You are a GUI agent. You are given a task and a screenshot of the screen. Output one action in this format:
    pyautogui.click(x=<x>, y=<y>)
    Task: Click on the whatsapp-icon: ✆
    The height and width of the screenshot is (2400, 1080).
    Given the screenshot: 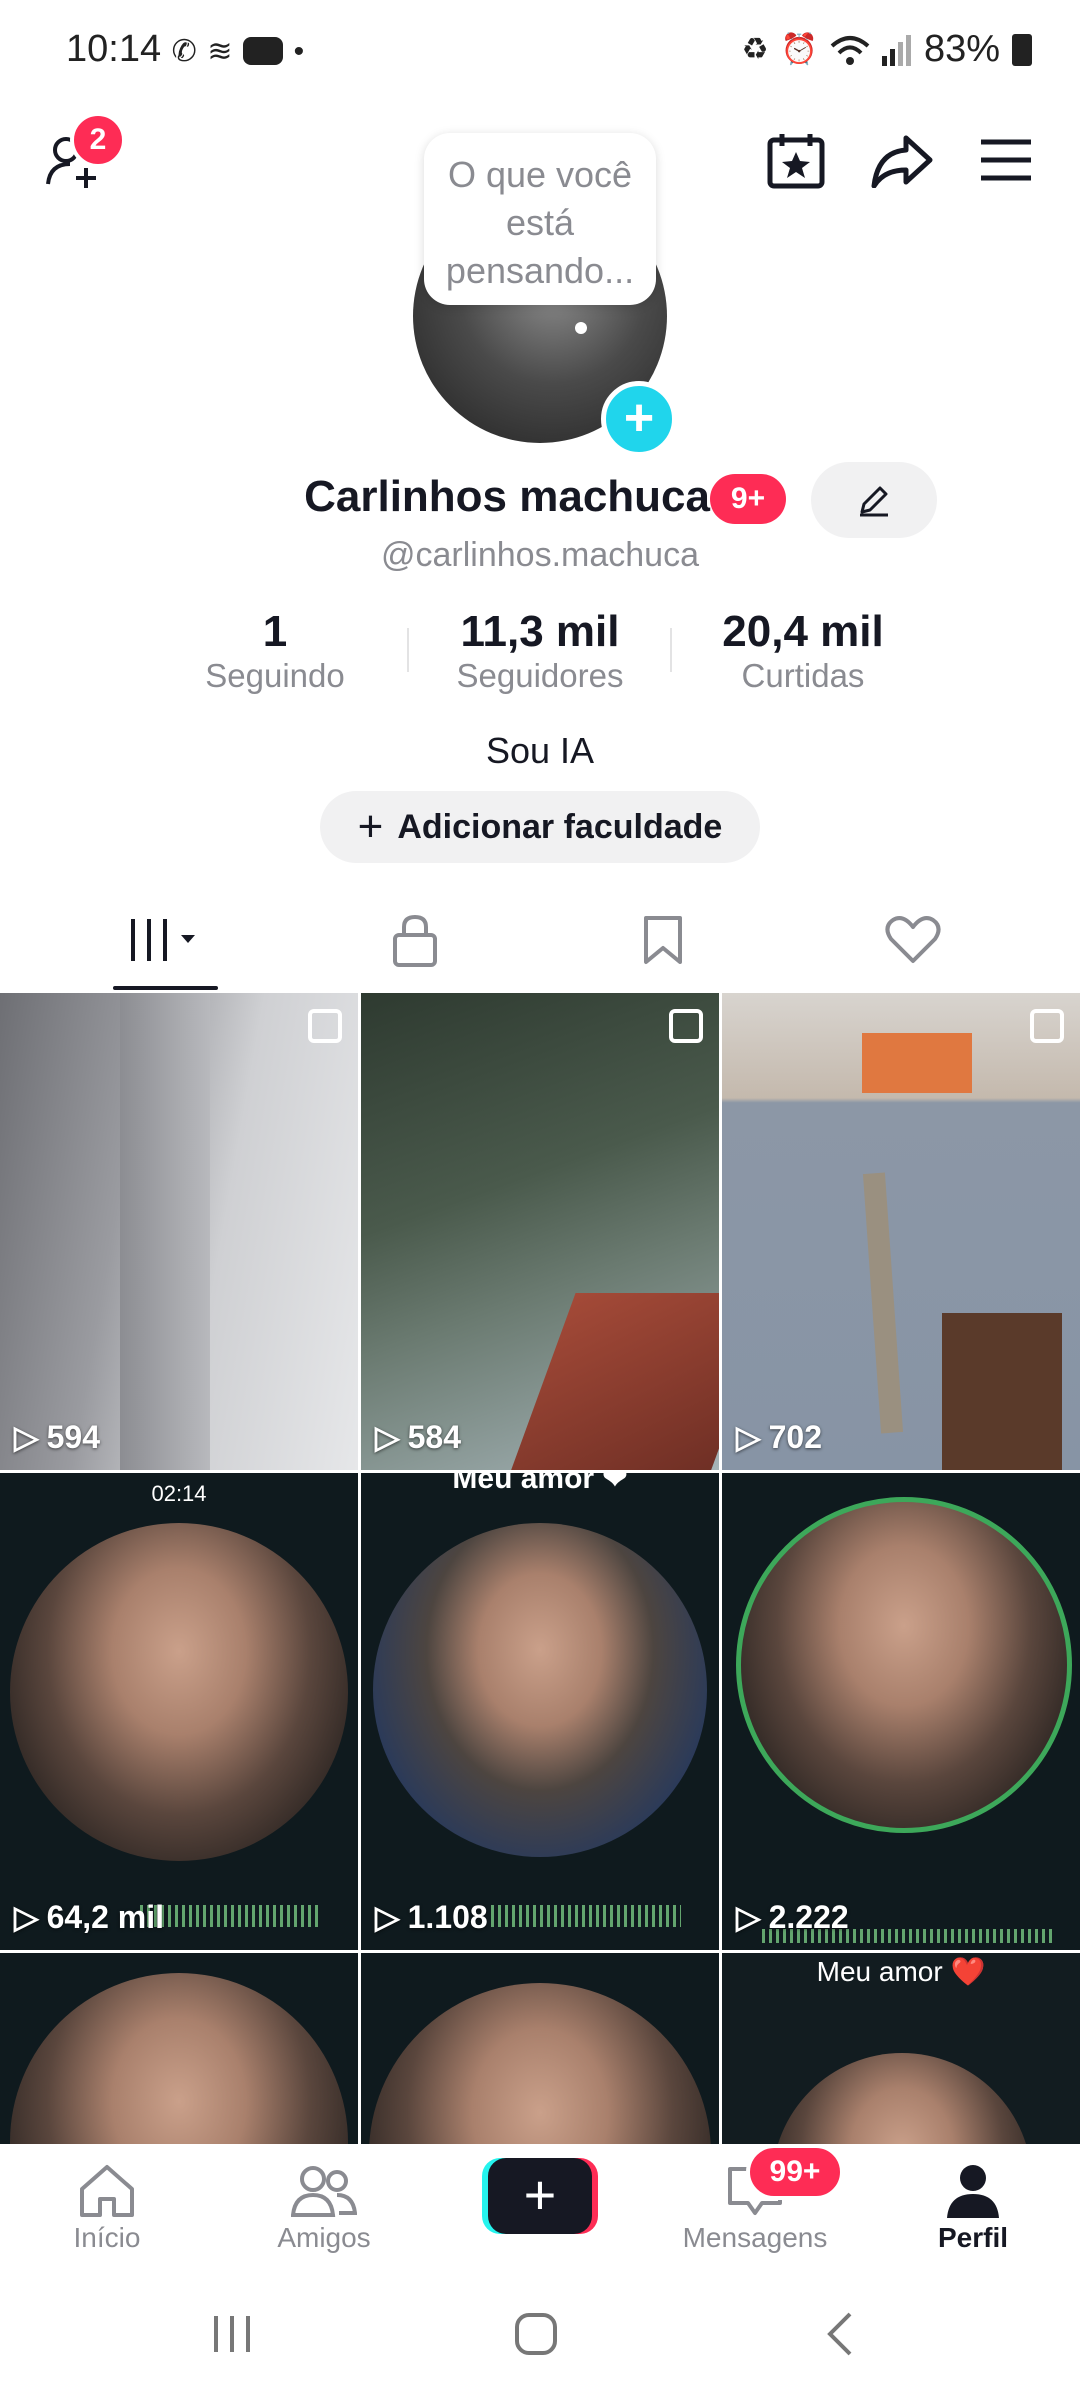 What is the action you would take?
    pyautogui.click(x=184, y=51)
    